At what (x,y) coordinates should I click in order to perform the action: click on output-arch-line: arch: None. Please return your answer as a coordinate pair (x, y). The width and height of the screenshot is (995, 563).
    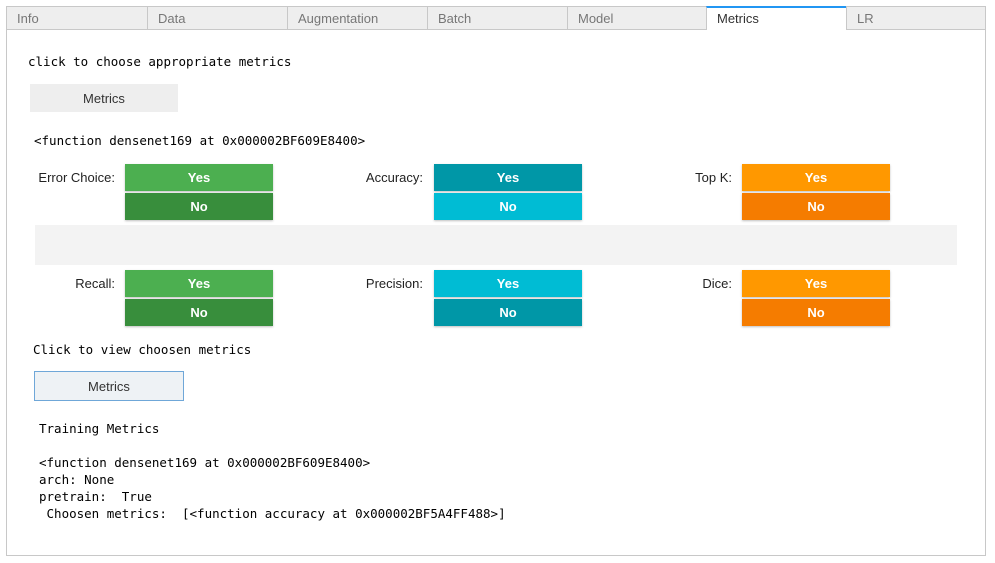
    Looking at the image, I should click on (77, 479).